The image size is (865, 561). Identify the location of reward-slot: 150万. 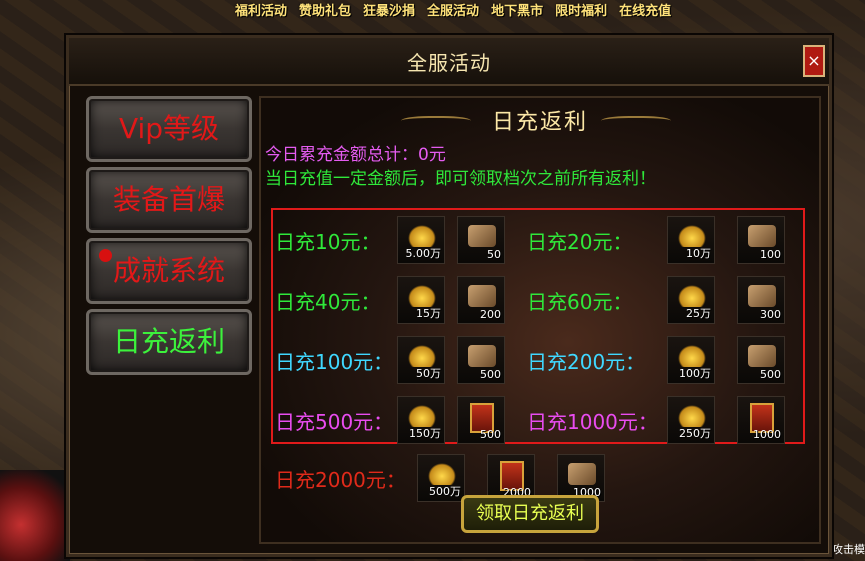
(421, 420).